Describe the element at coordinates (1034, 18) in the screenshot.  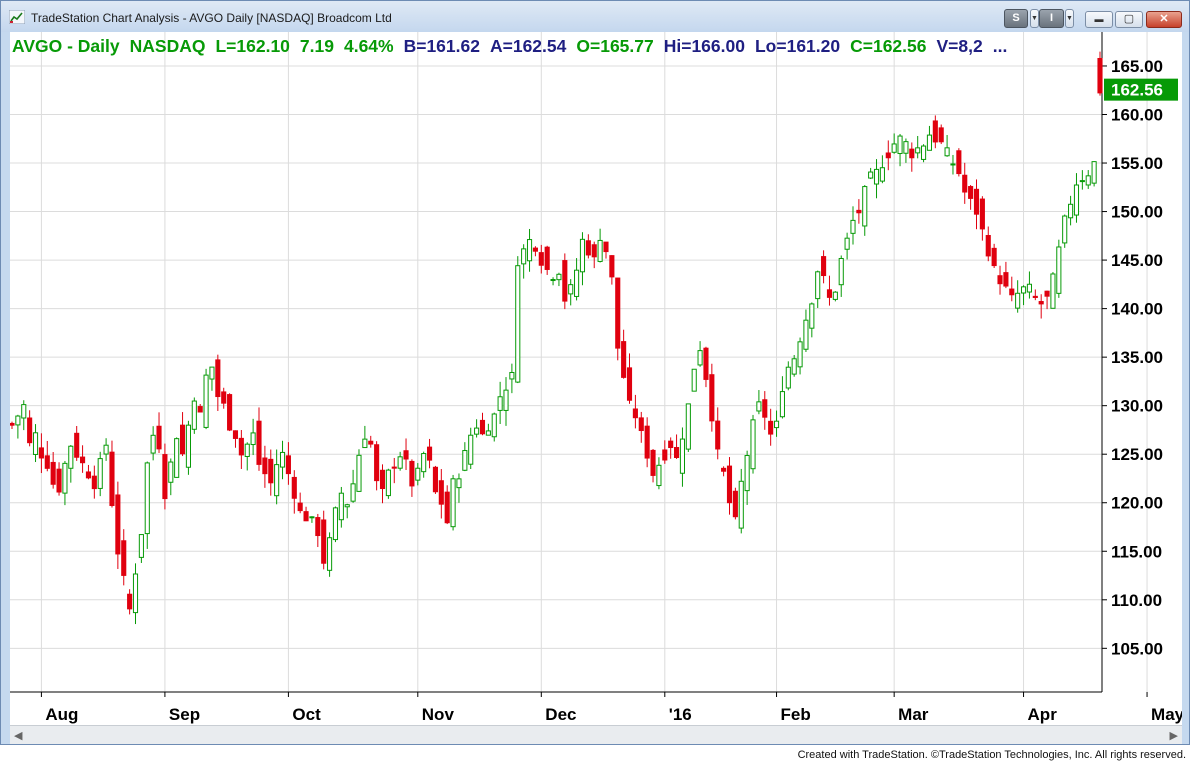
I see `s-menu-dropdown-arrow: ▼` at that location.